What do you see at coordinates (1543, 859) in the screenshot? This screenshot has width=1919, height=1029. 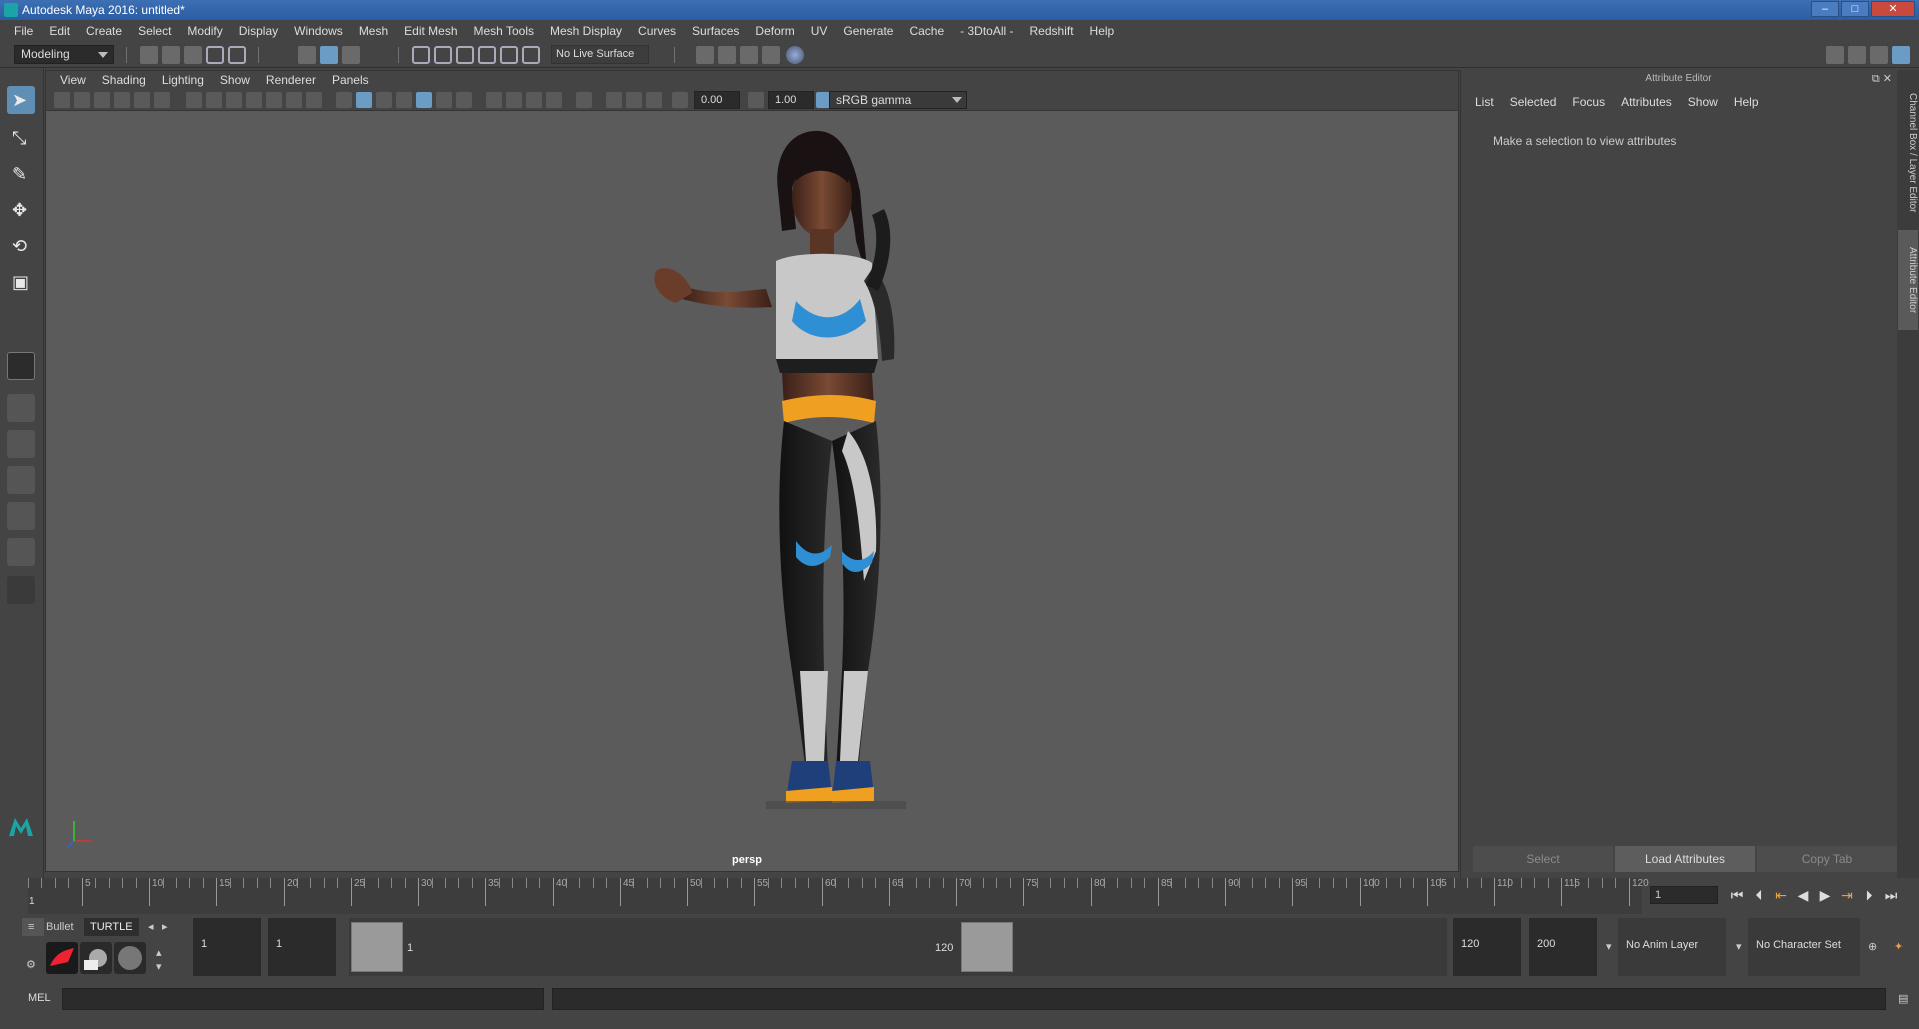 I see `select-button: Select` at bounding box center [1543, 859].